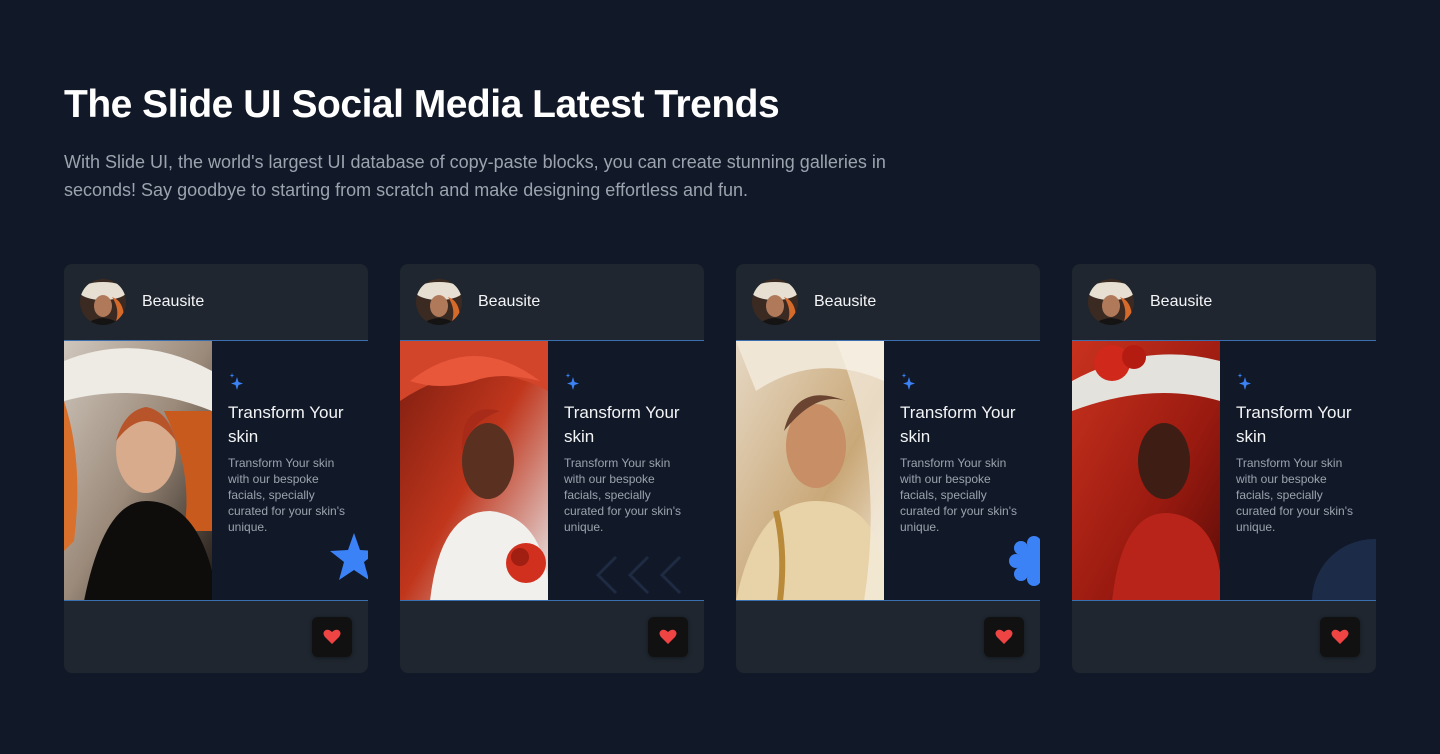 This screenshot has height=754, width=1440. Describe the element at coordinates (1024, 561) in the screenshot. I see `flower-icon` at that location.